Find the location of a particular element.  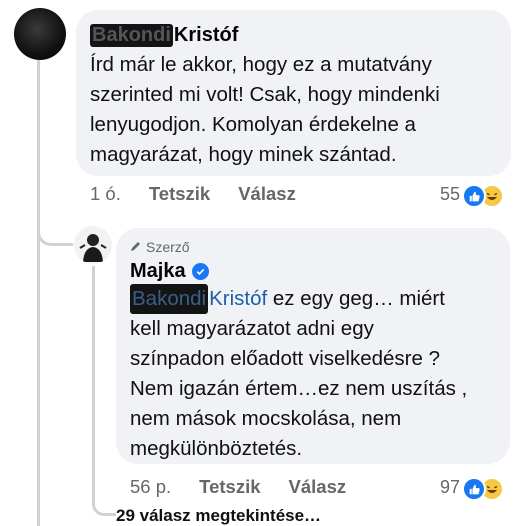

comment-text-line: Bakondi Kristóf ez egy geg… miért is located at coordinates (314, 299).